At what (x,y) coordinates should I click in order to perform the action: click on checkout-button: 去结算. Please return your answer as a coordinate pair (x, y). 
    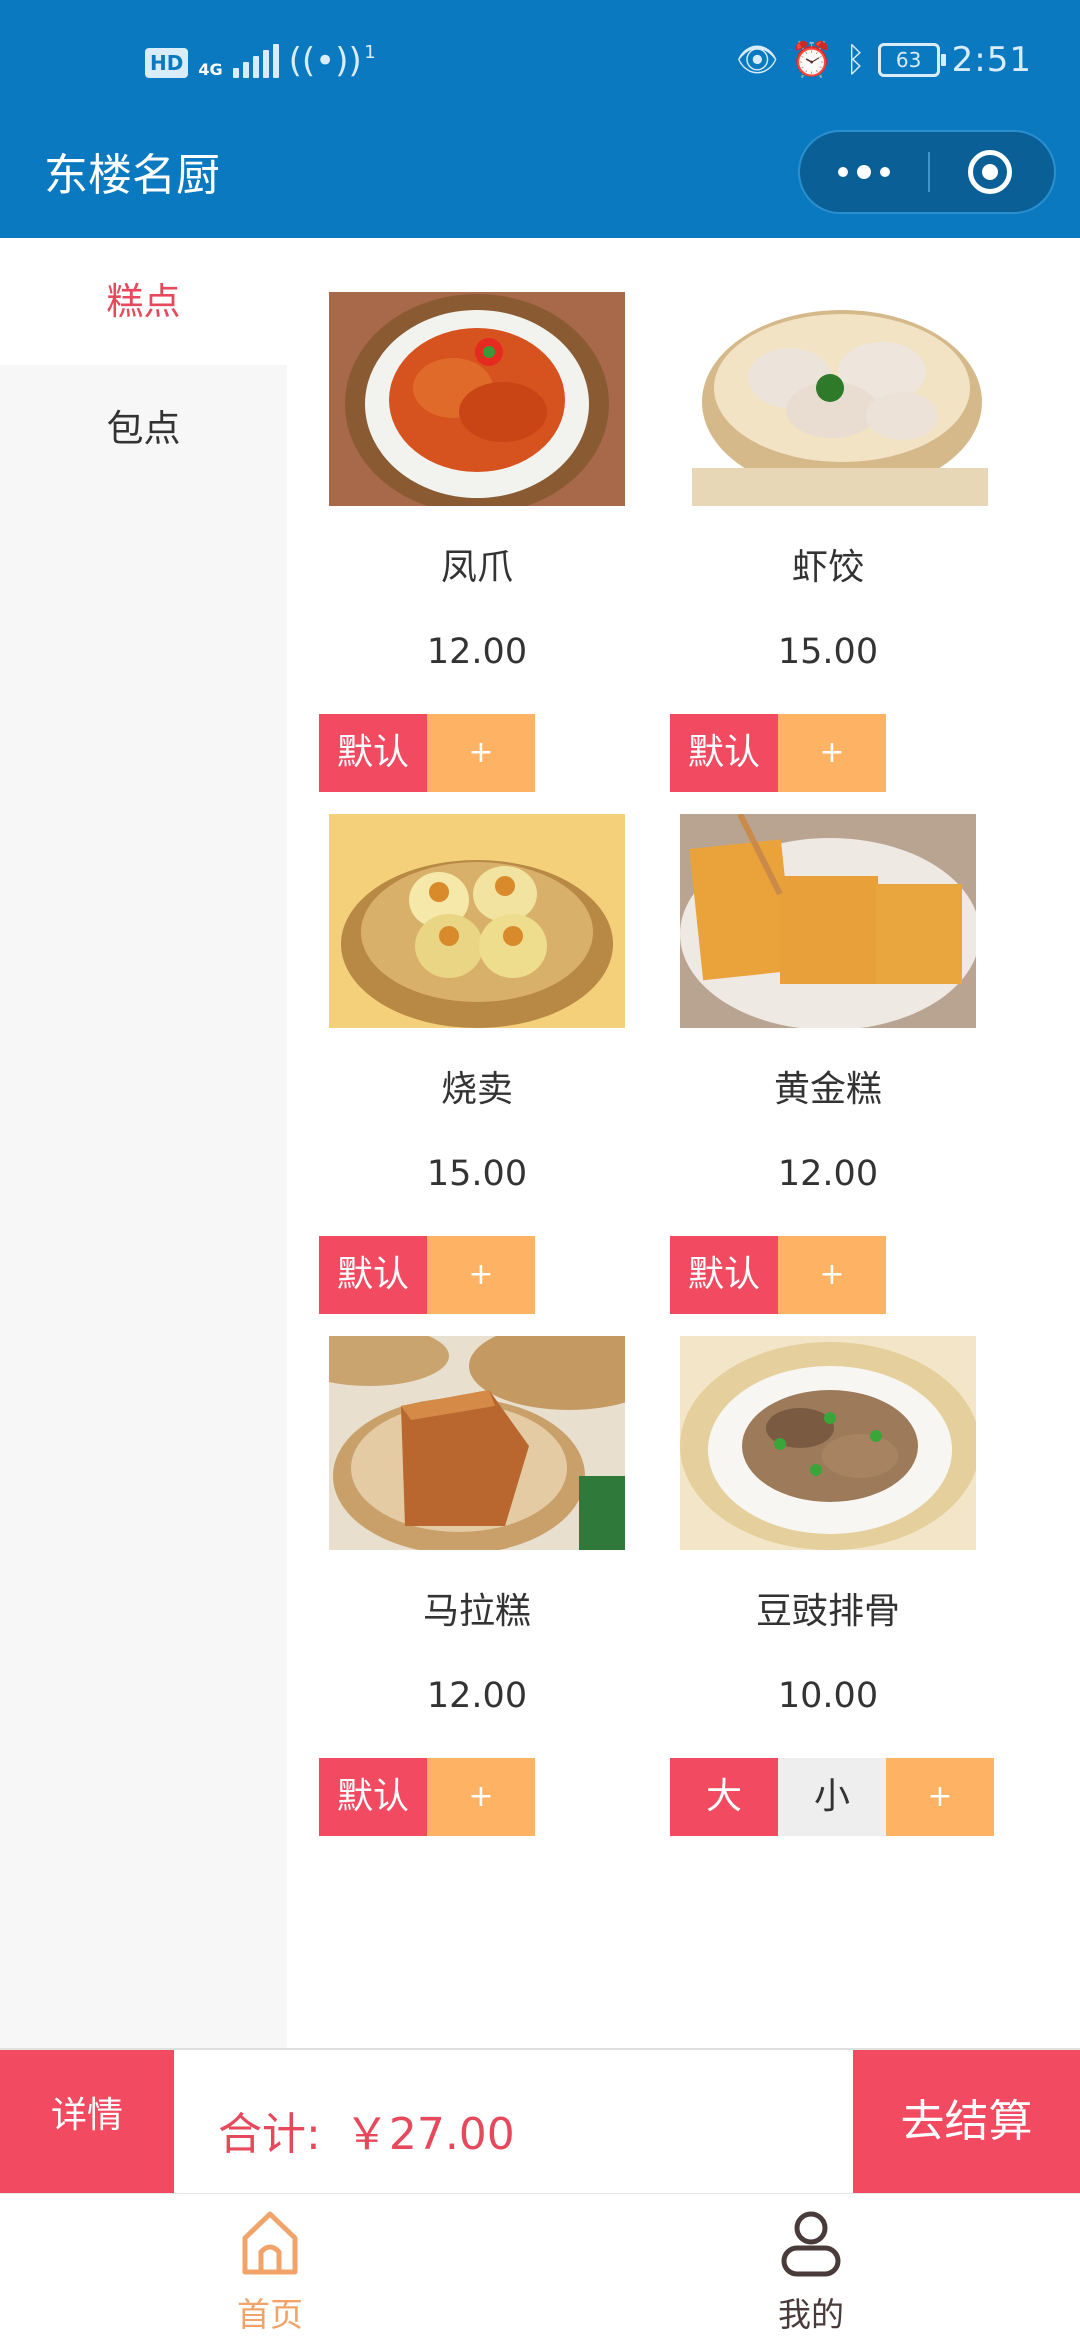
    Looking at the image, I should click on (966, 2121).